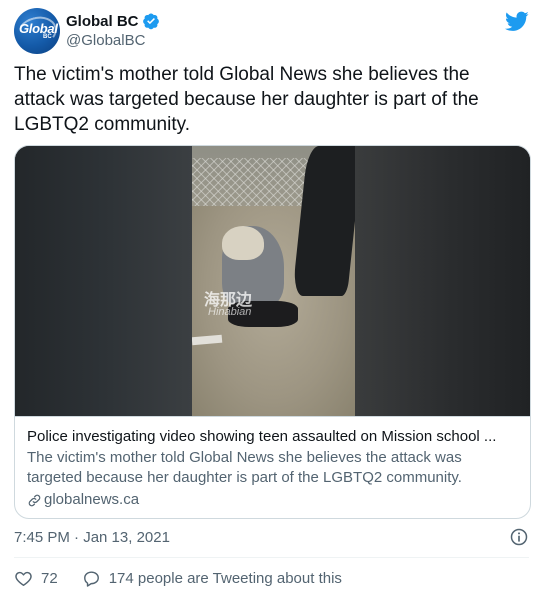  Describe the element at coordinates (103, 281) in the screenshot. I see `video-blur-left` at that location.